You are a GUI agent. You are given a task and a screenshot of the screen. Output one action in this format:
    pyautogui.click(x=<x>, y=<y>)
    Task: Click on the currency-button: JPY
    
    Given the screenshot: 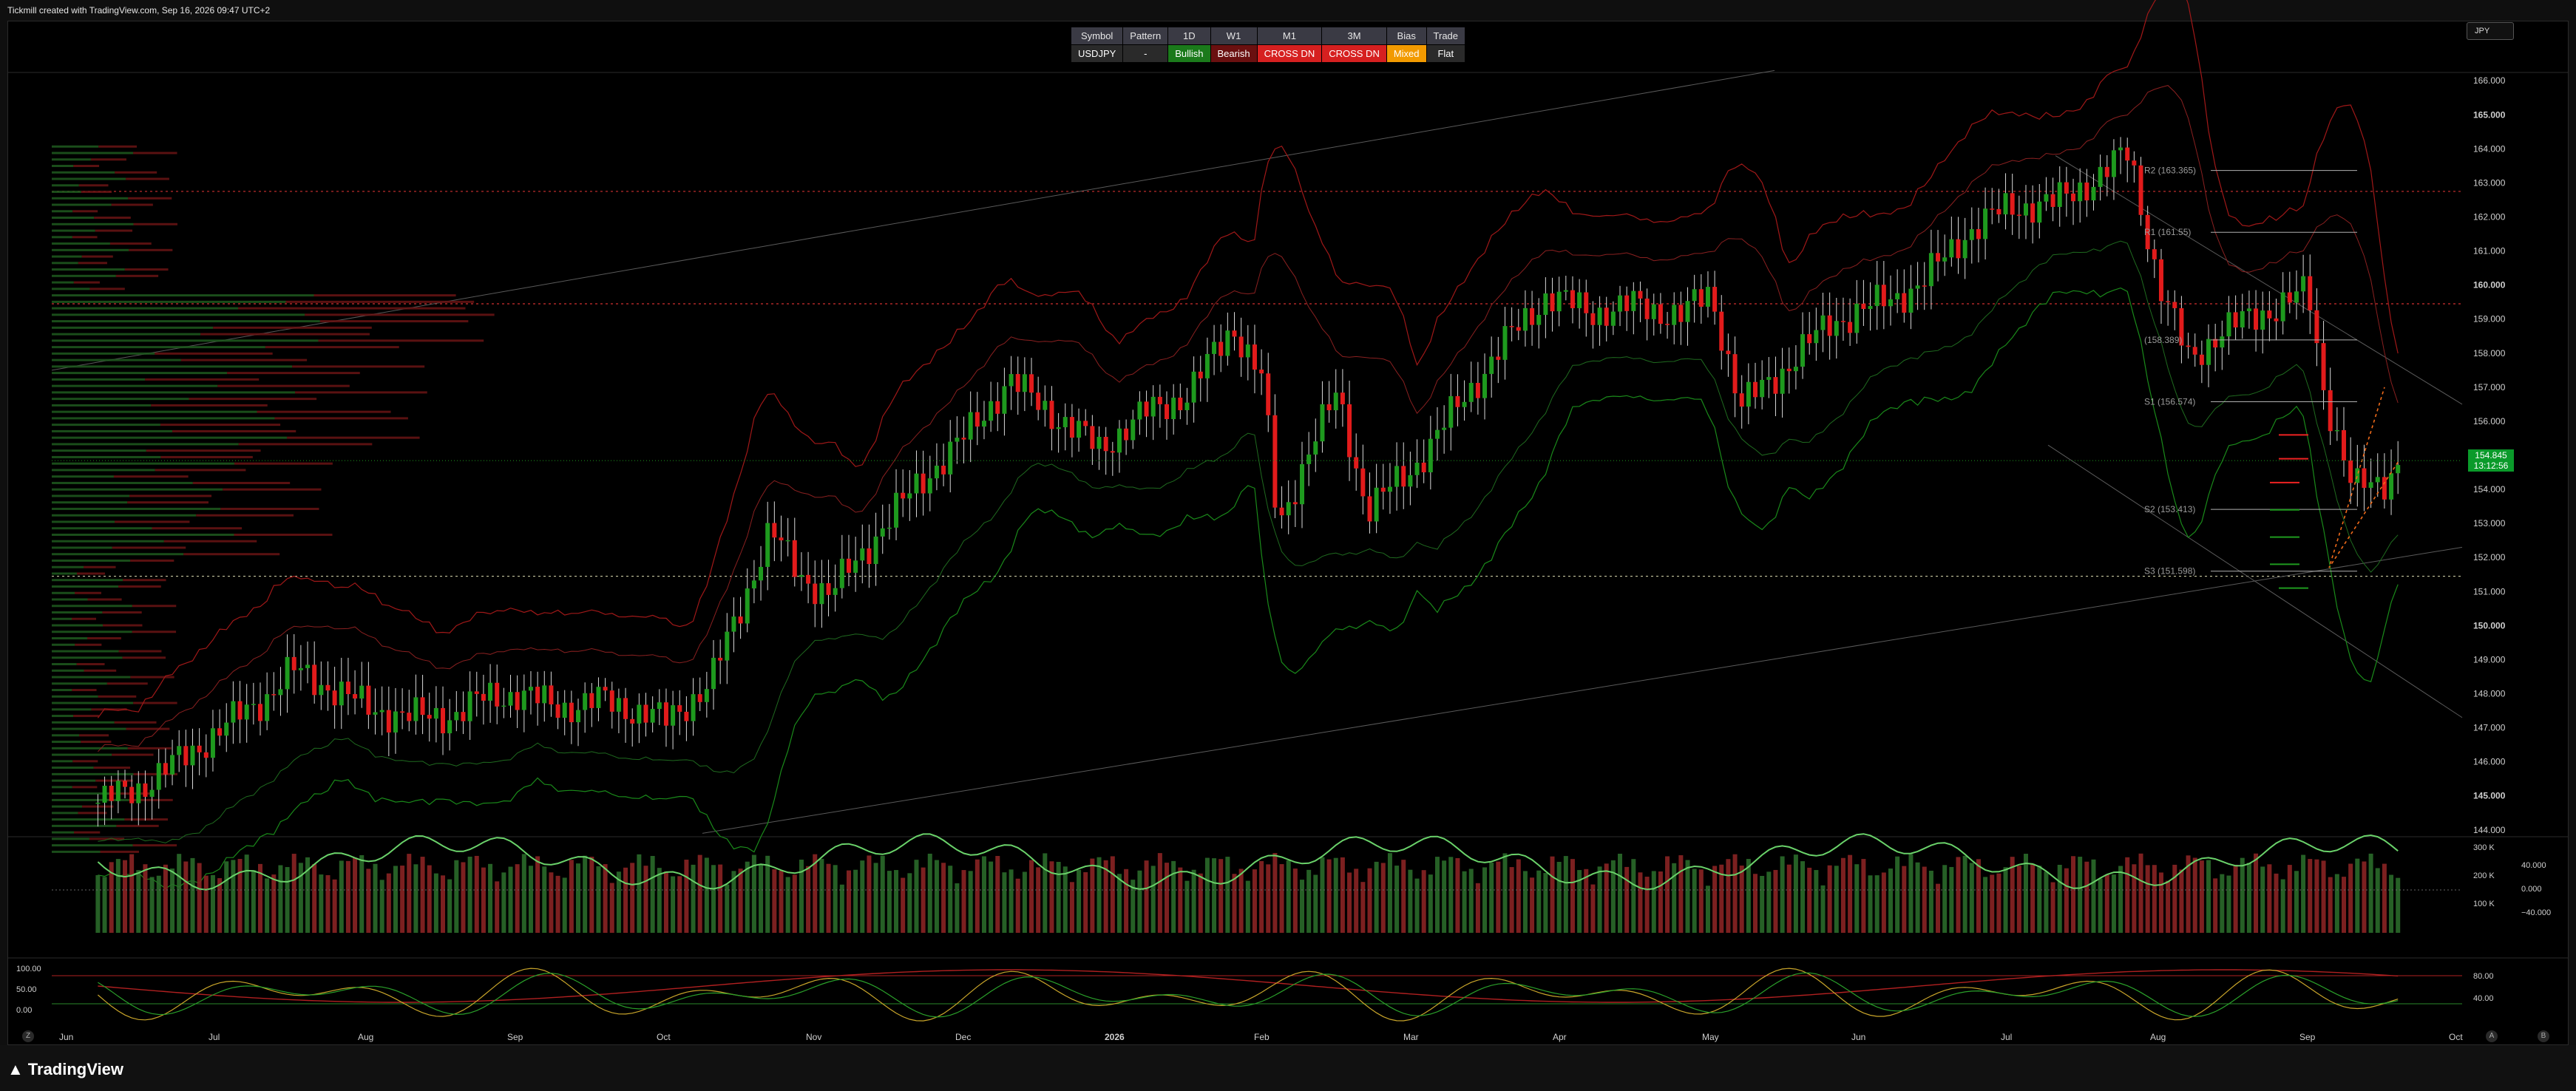 What is the action you would take?
    pyautogui.click(x=2490, y=31)
    